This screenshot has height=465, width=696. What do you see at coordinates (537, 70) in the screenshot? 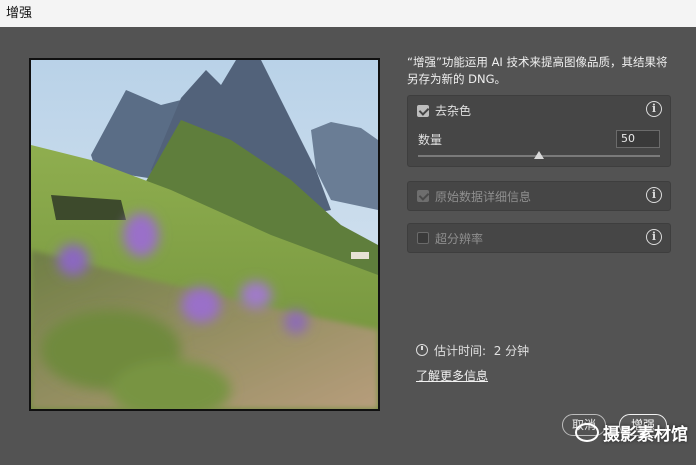
I see `feature-description: “增强”功能运用 AI 技术来提高图像品质，其结果将另存为新的 DNG。` at bounding box center [537, 70].